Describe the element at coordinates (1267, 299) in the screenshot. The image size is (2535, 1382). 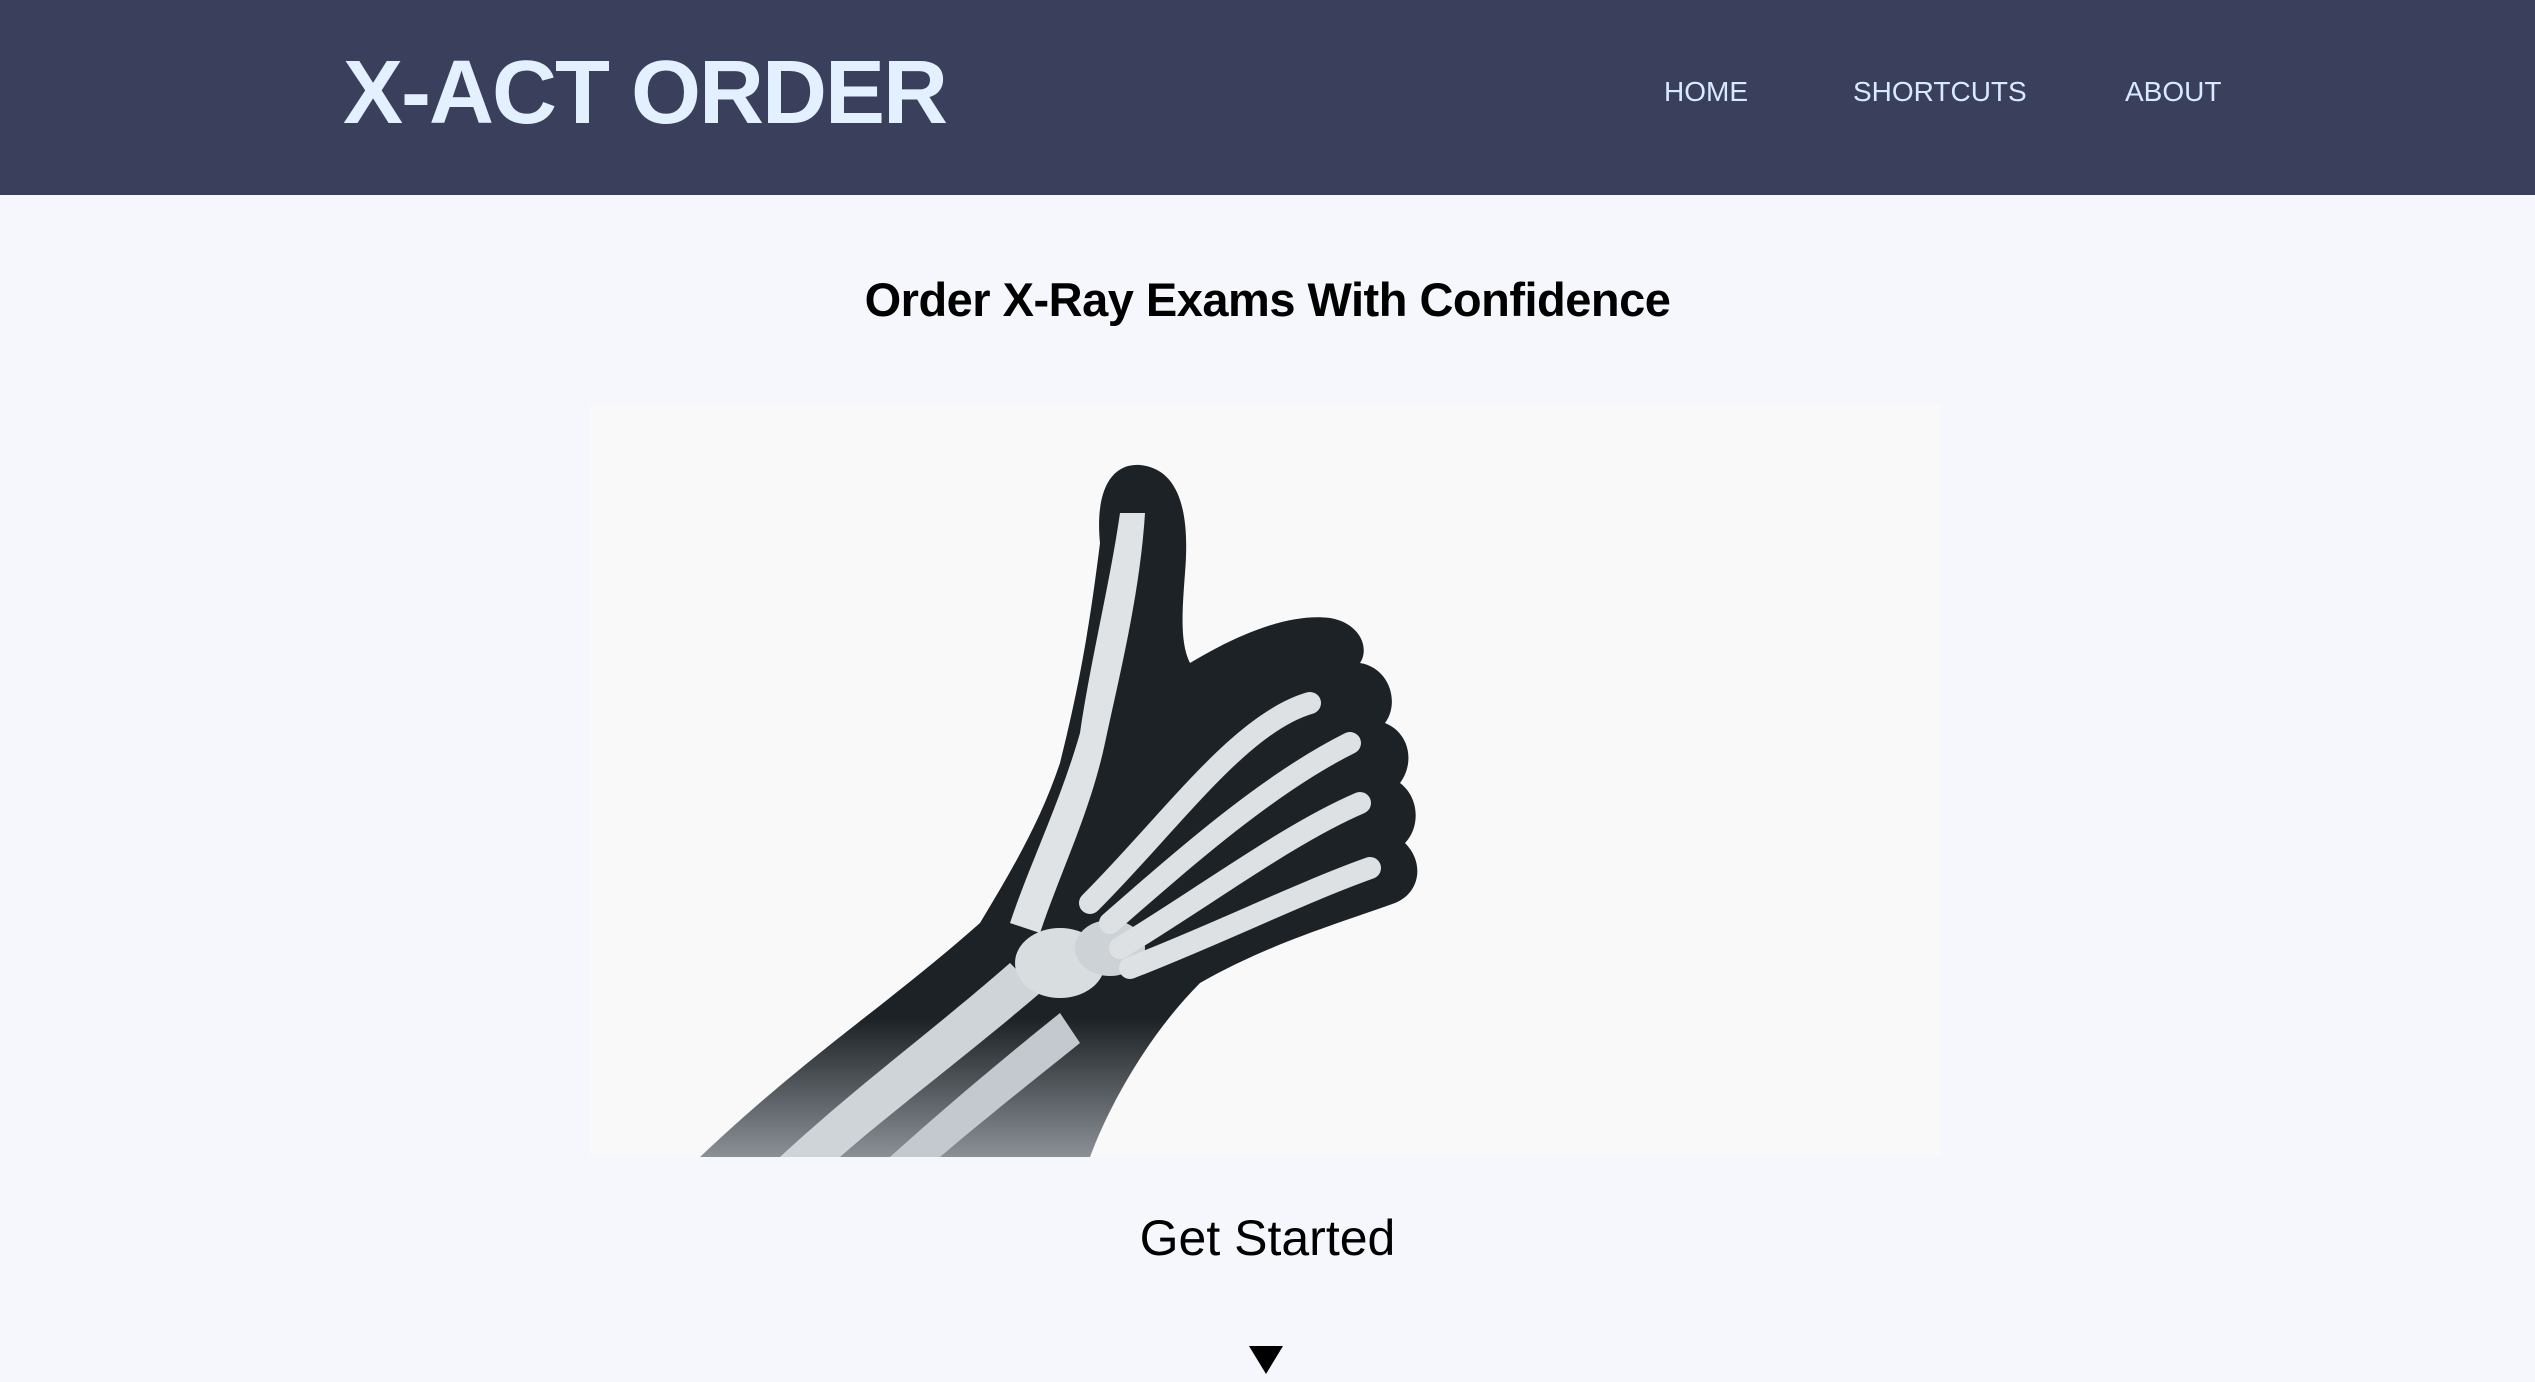
I see `page-title: Order X-Ray Exams With Confidence` at that location.